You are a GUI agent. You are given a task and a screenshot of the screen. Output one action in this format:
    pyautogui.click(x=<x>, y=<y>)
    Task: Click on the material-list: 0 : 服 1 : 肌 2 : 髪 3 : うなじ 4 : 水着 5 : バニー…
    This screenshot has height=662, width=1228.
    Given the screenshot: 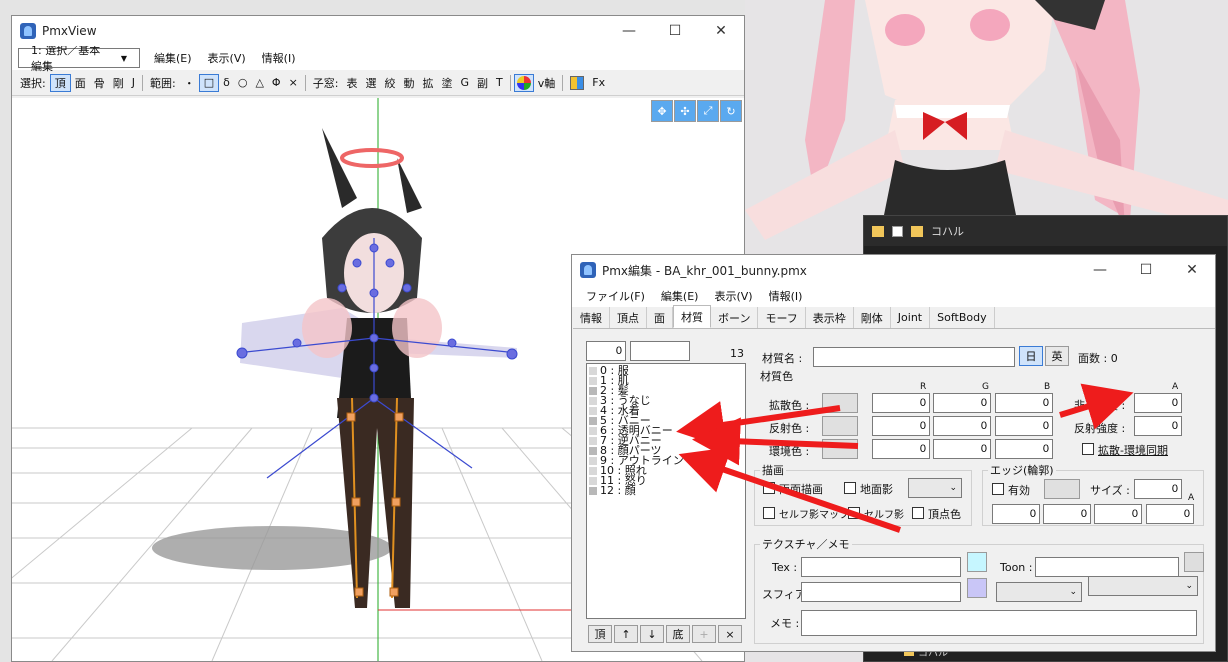 What is the action you would take?
    pyautogui.click(x=666, y=491)
    